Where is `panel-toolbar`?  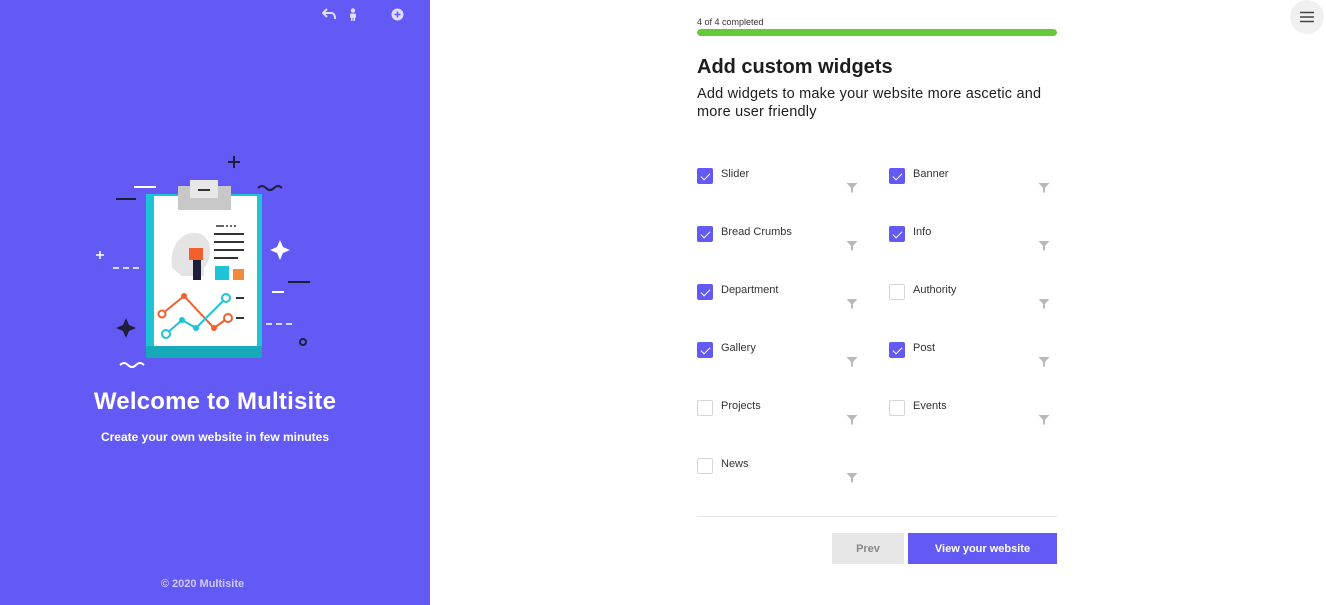
panel-toolbar is located at coordinates (362, 14).